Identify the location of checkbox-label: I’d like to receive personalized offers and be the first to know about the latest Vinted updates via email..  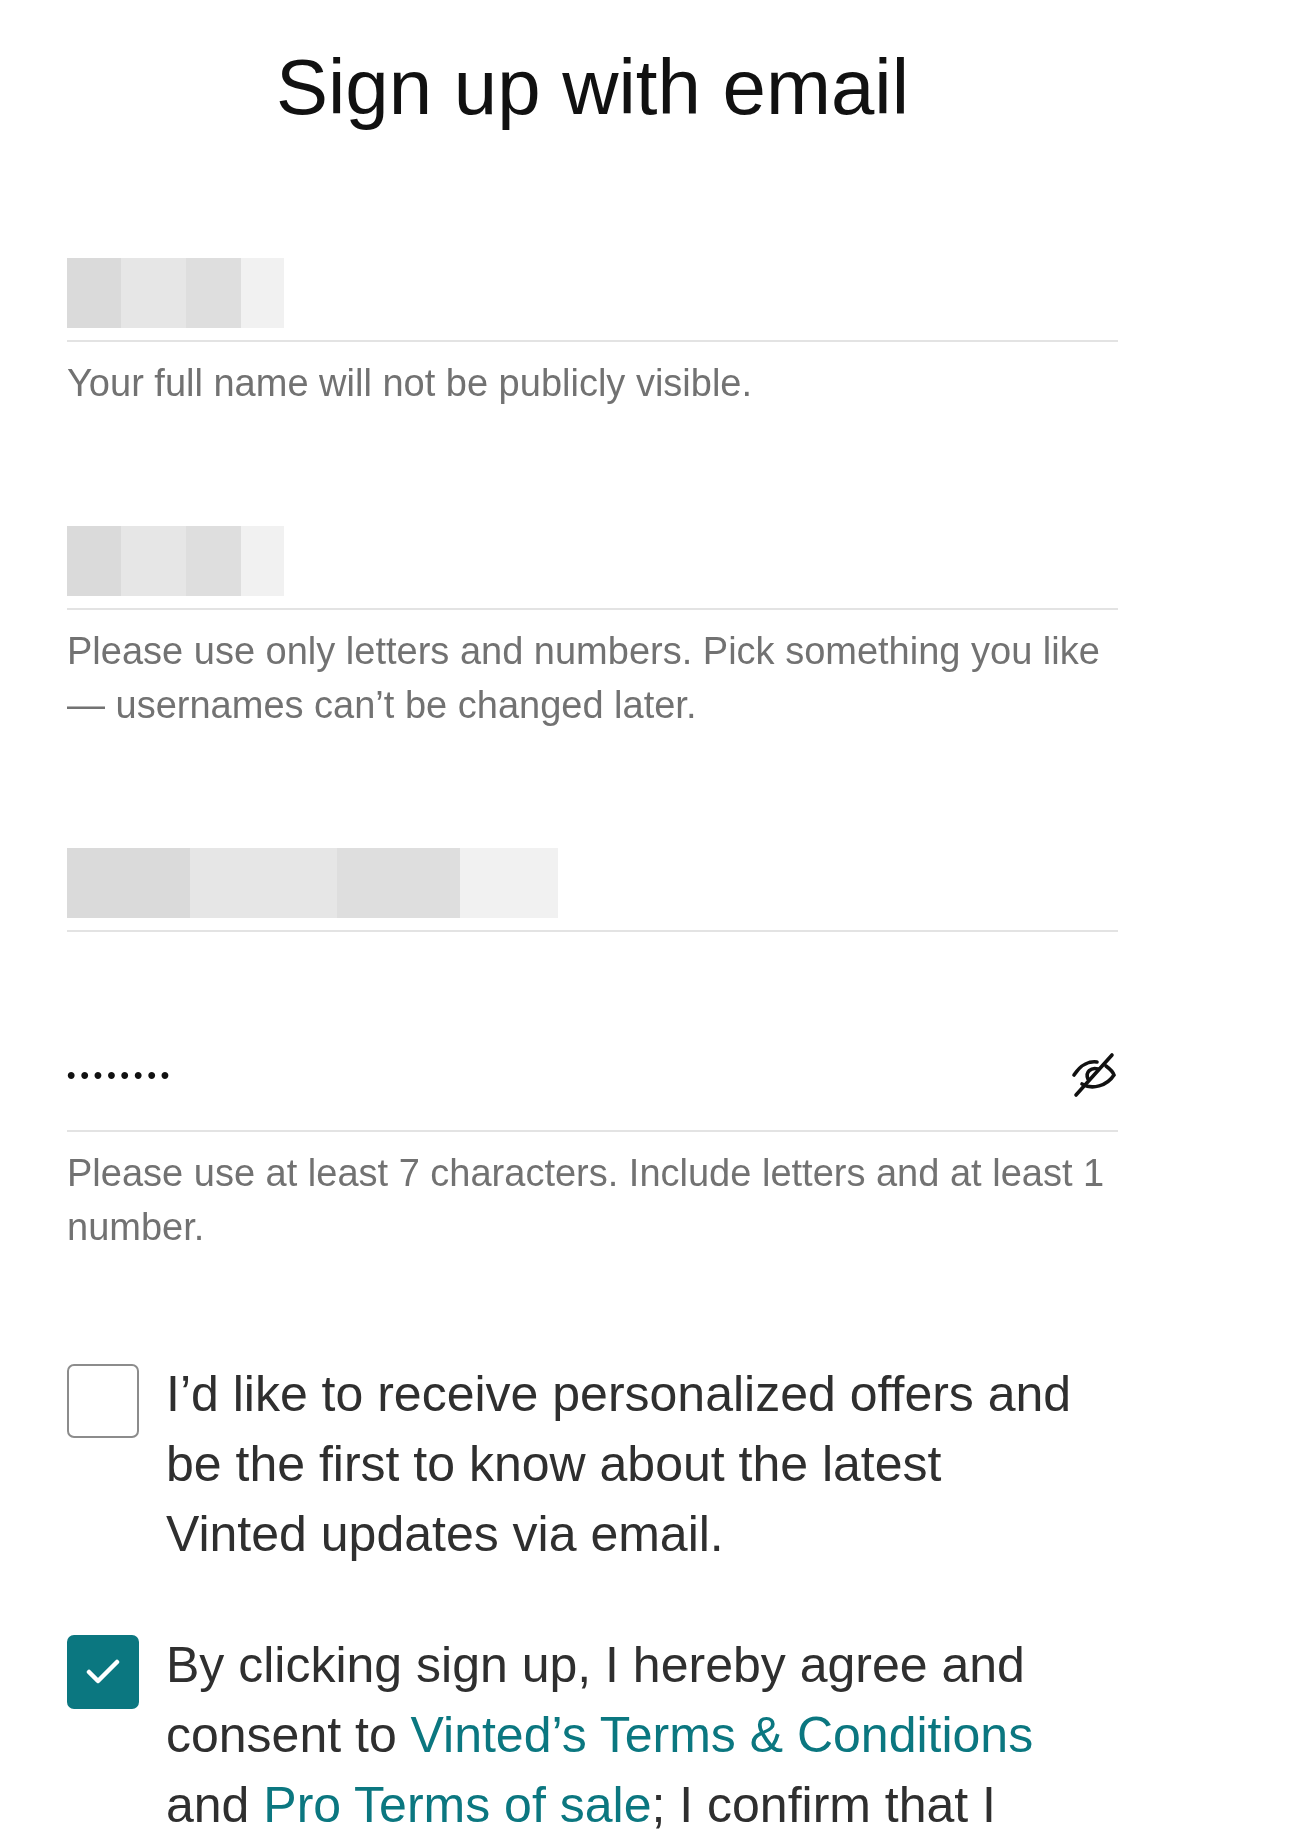
(619, 1464).